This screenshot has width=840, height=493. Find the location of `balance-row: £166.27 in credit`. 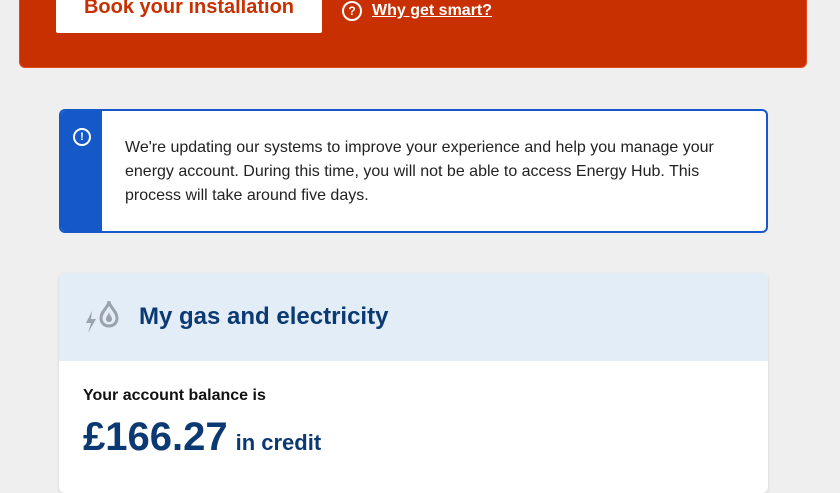

balance-row: £166.27 in credit is located at coordinates (202, 437).